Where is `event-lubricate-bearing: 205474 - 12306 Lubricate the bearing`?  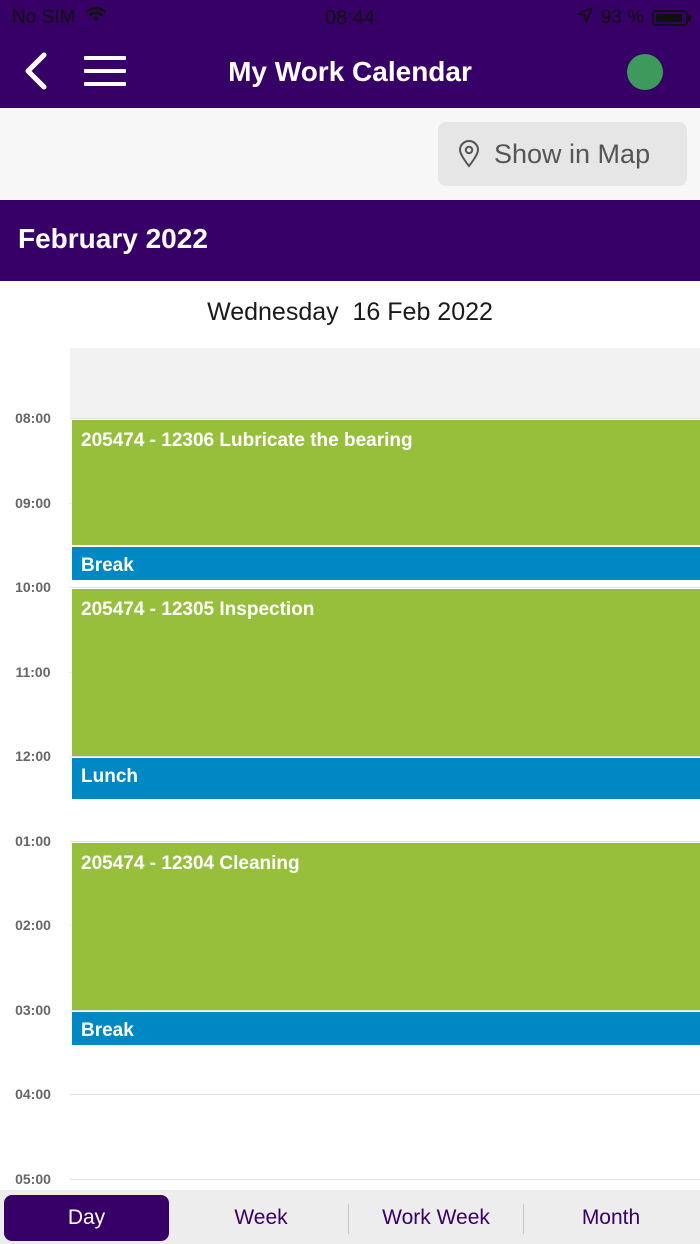
event-lubricate-bearing: 205474 - 12306 Lubricate the bearing is located at coordinates (386, 482).